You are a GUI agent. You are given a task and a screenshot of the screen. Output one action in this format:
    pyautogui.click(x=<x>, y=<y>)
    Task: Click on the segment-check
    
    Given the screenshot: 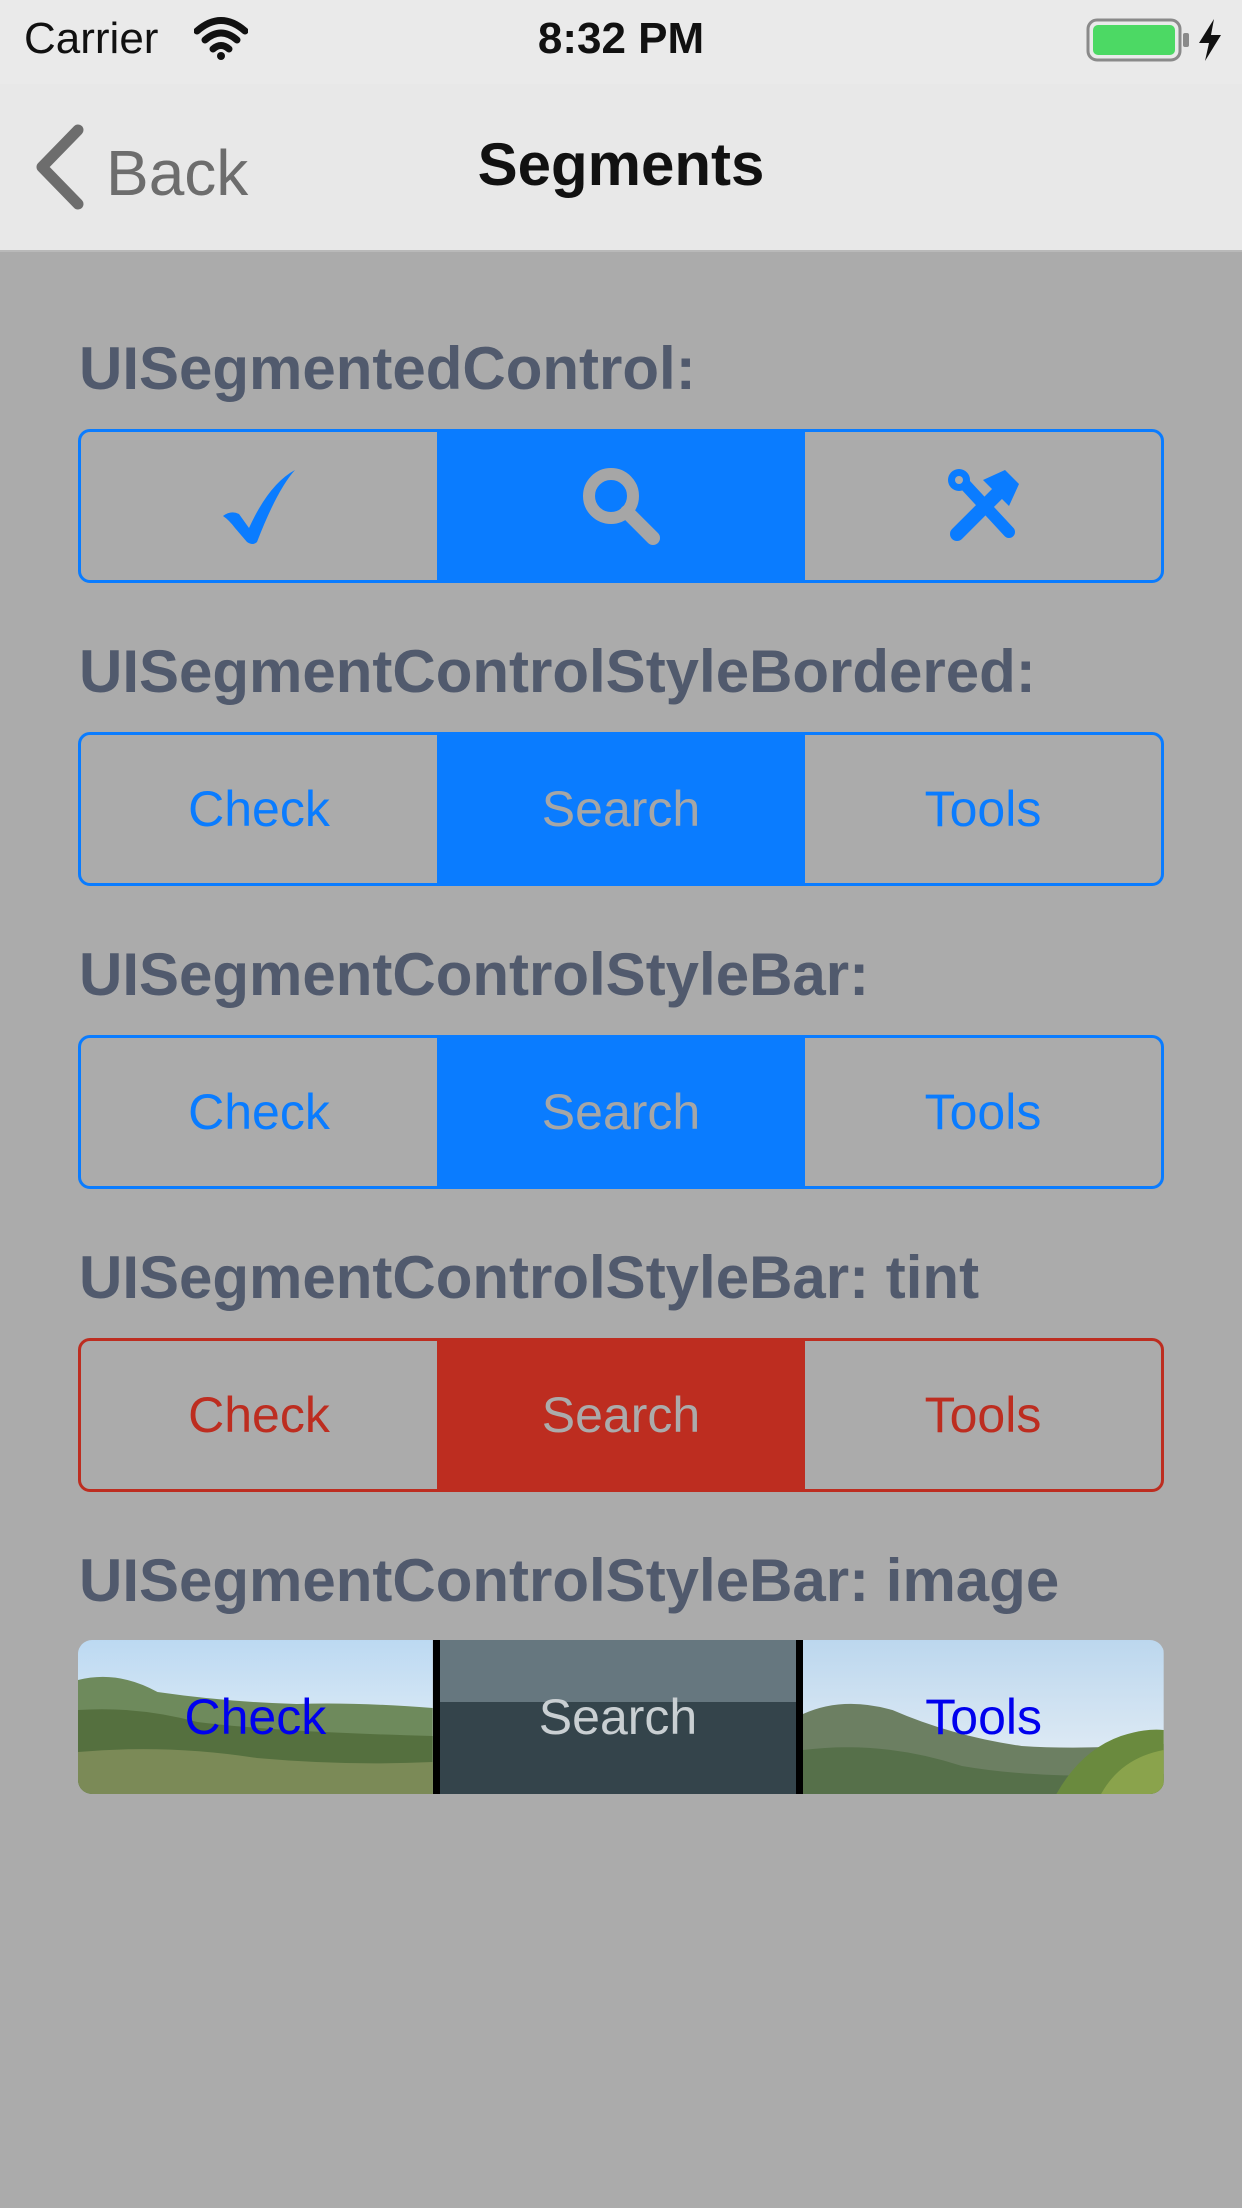 What is the action you would take?
    pyautogui.click(x=259, y=506)
    